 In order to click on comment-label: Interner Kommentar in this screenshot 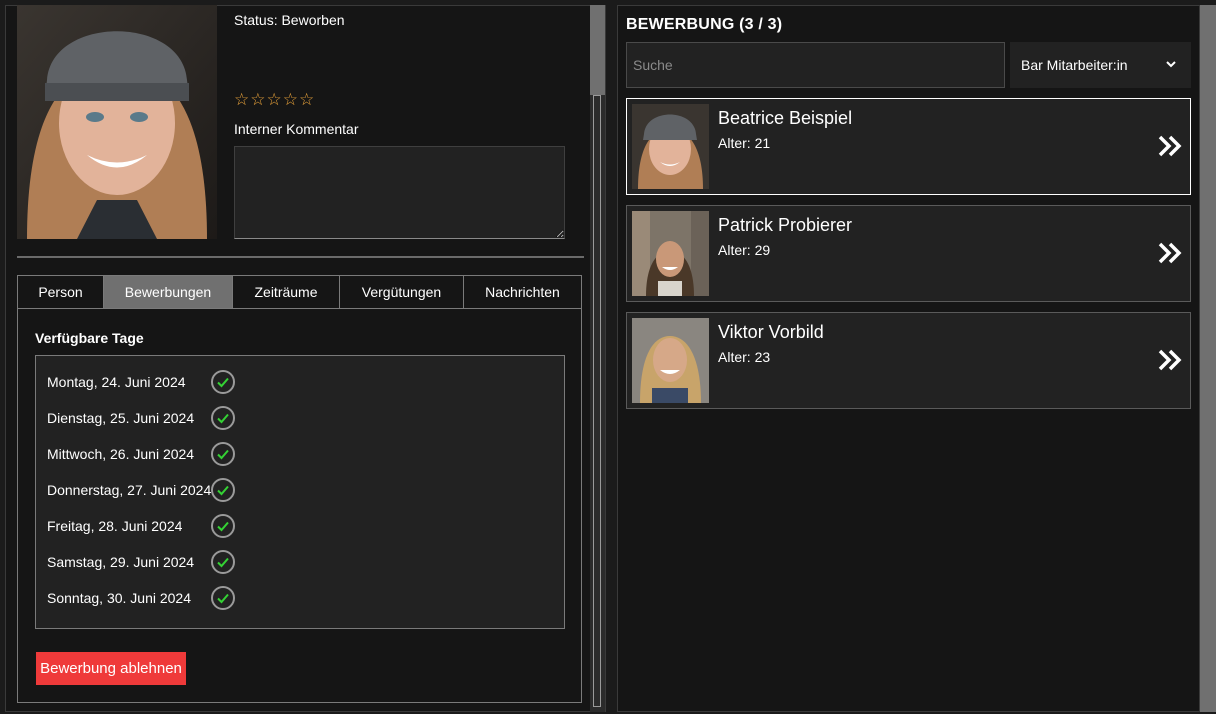, I will do `click(296, 129)`.